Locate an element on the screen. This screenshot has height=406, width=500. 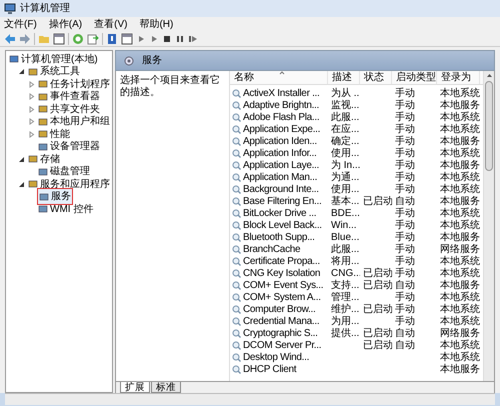
computer-icon is located at coordinates (10, 8).